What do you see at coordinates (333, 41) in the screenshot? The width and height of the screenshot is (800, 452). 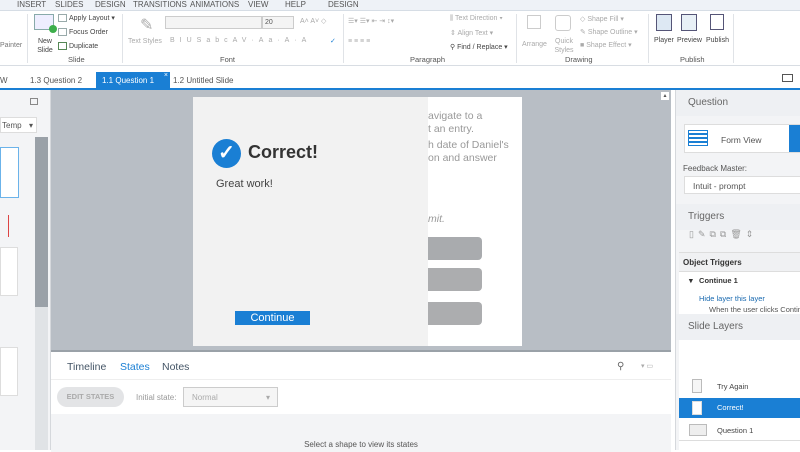 I see `spellcheck-icon: ✓` at bounding box center [333, 41].